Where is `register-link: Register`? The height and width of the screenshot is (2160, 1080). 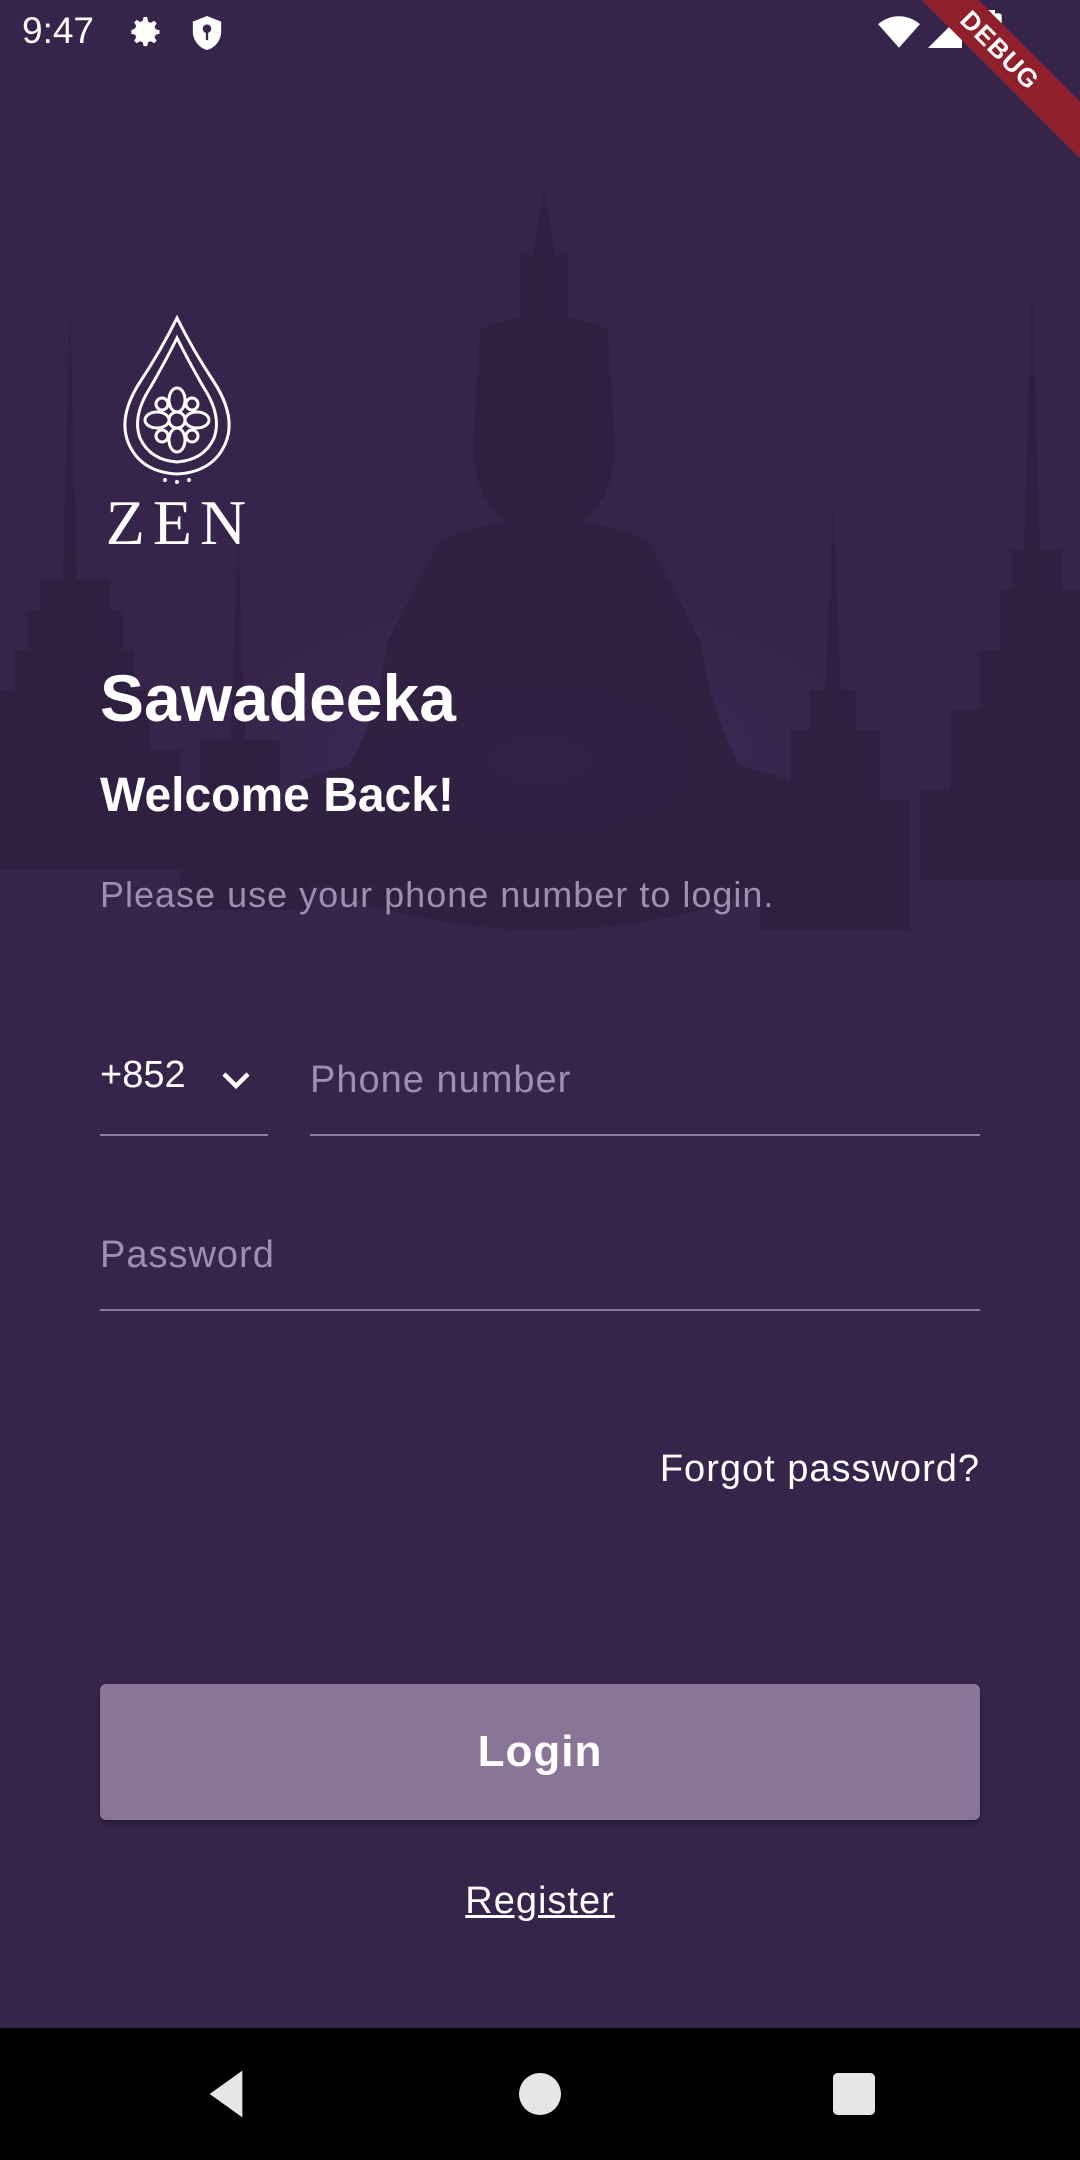 register-link: Register is located at coordinates (540, 1901).